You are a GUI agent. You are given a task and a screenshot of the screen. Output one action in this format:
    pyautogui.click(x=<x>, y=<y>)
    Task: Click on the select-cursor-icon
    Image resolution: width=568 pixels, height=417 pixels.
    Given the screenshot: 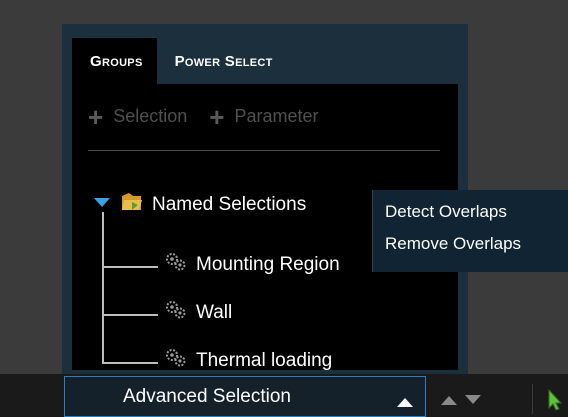 What is the action you would take?
    pyautogui.click(x=555, y=402)
    